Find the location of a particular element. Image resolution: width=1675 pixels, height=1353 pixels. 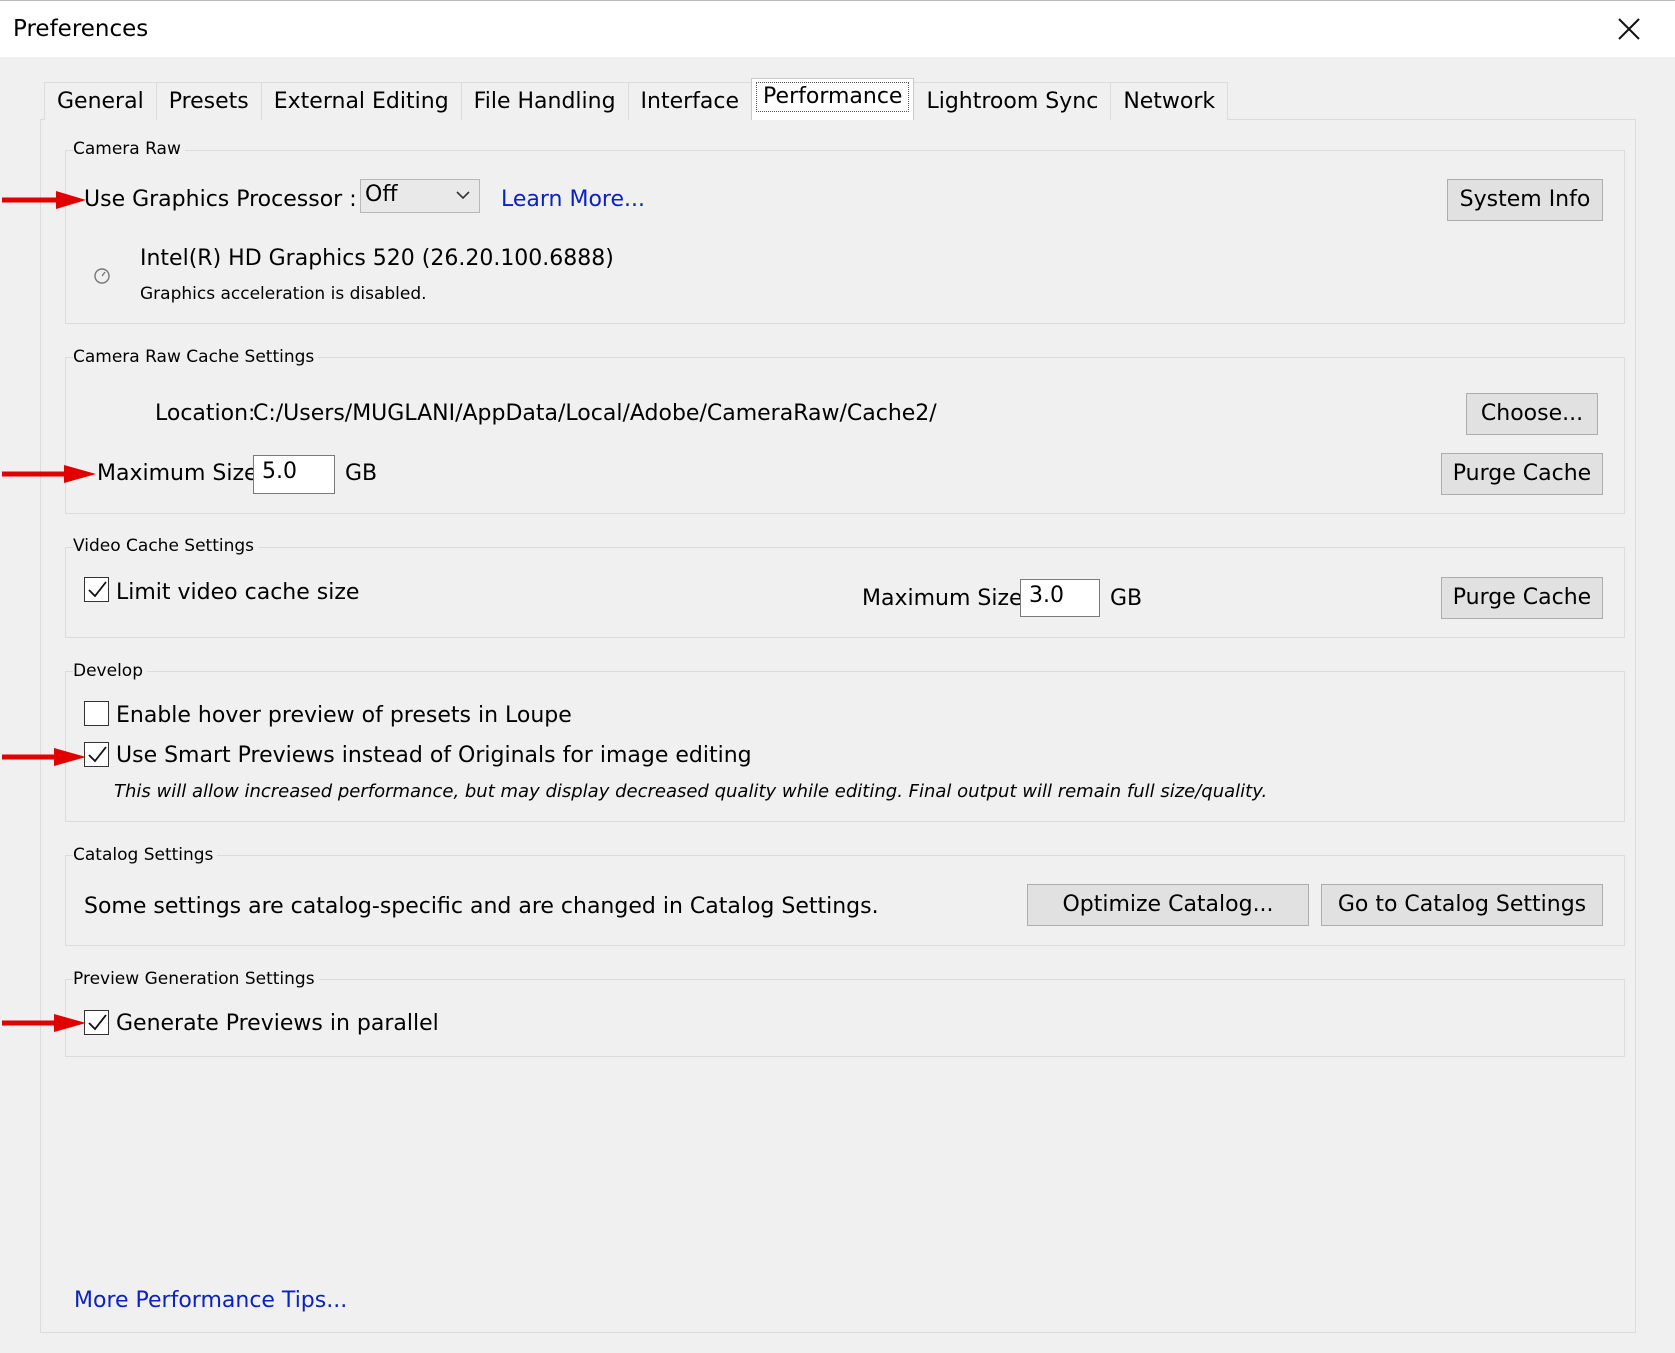

limit-video-cache-checkbox is located at coordinates (96, 589).